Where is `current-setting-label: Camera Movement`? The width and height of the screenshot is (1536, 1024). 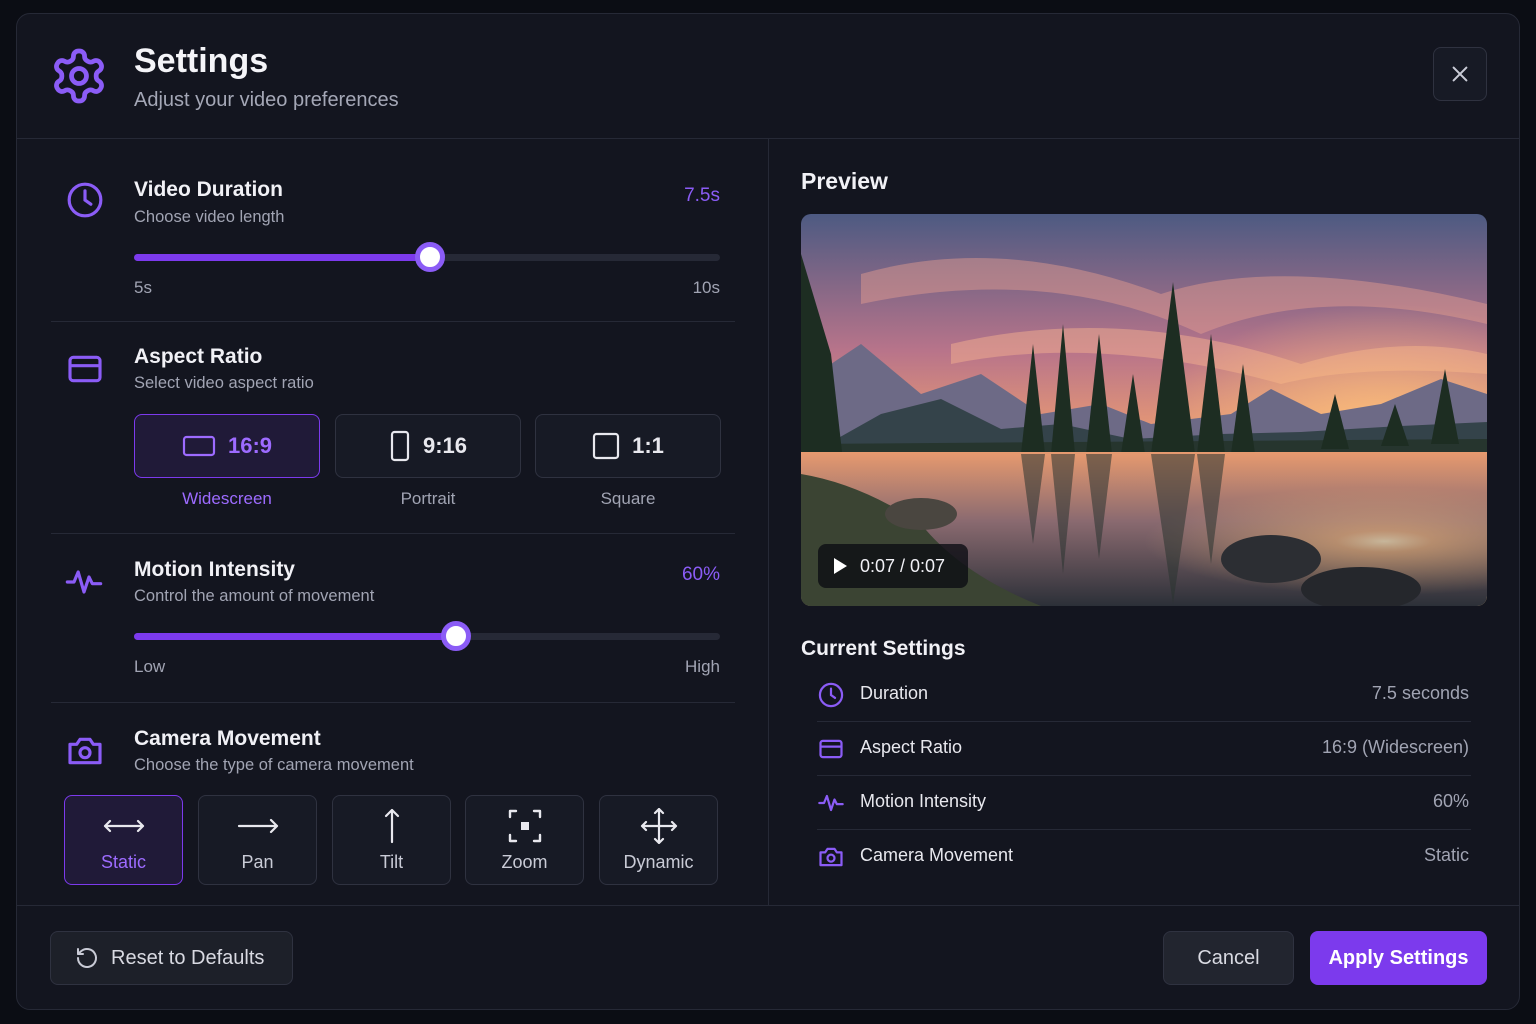
current-setting-label: Camera Movement is located at coordinates (937, 855).